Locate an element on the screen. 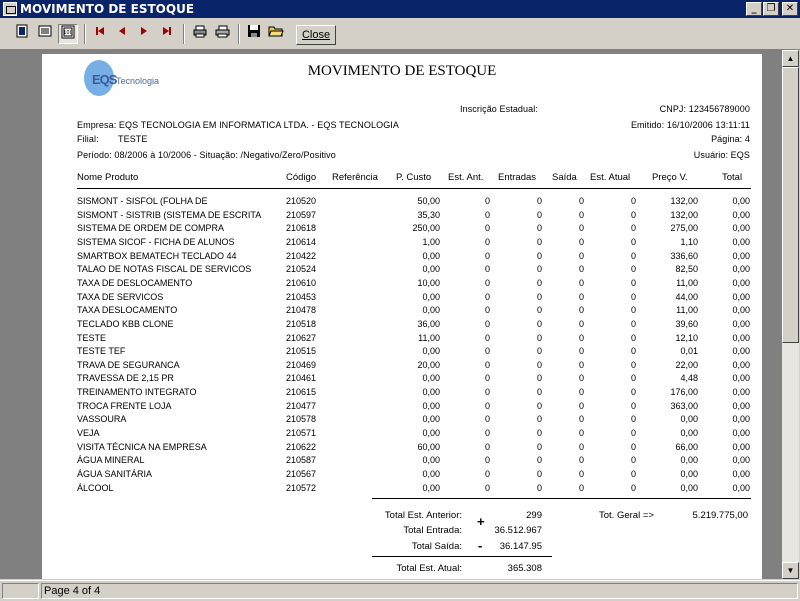  minimize-button: _ is located at coordinates (754, 9).